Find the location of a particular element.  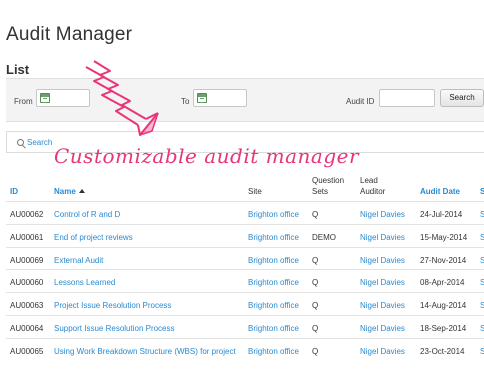

annotation-caption: Customizable audit manager is located at coordinates (207, 156).